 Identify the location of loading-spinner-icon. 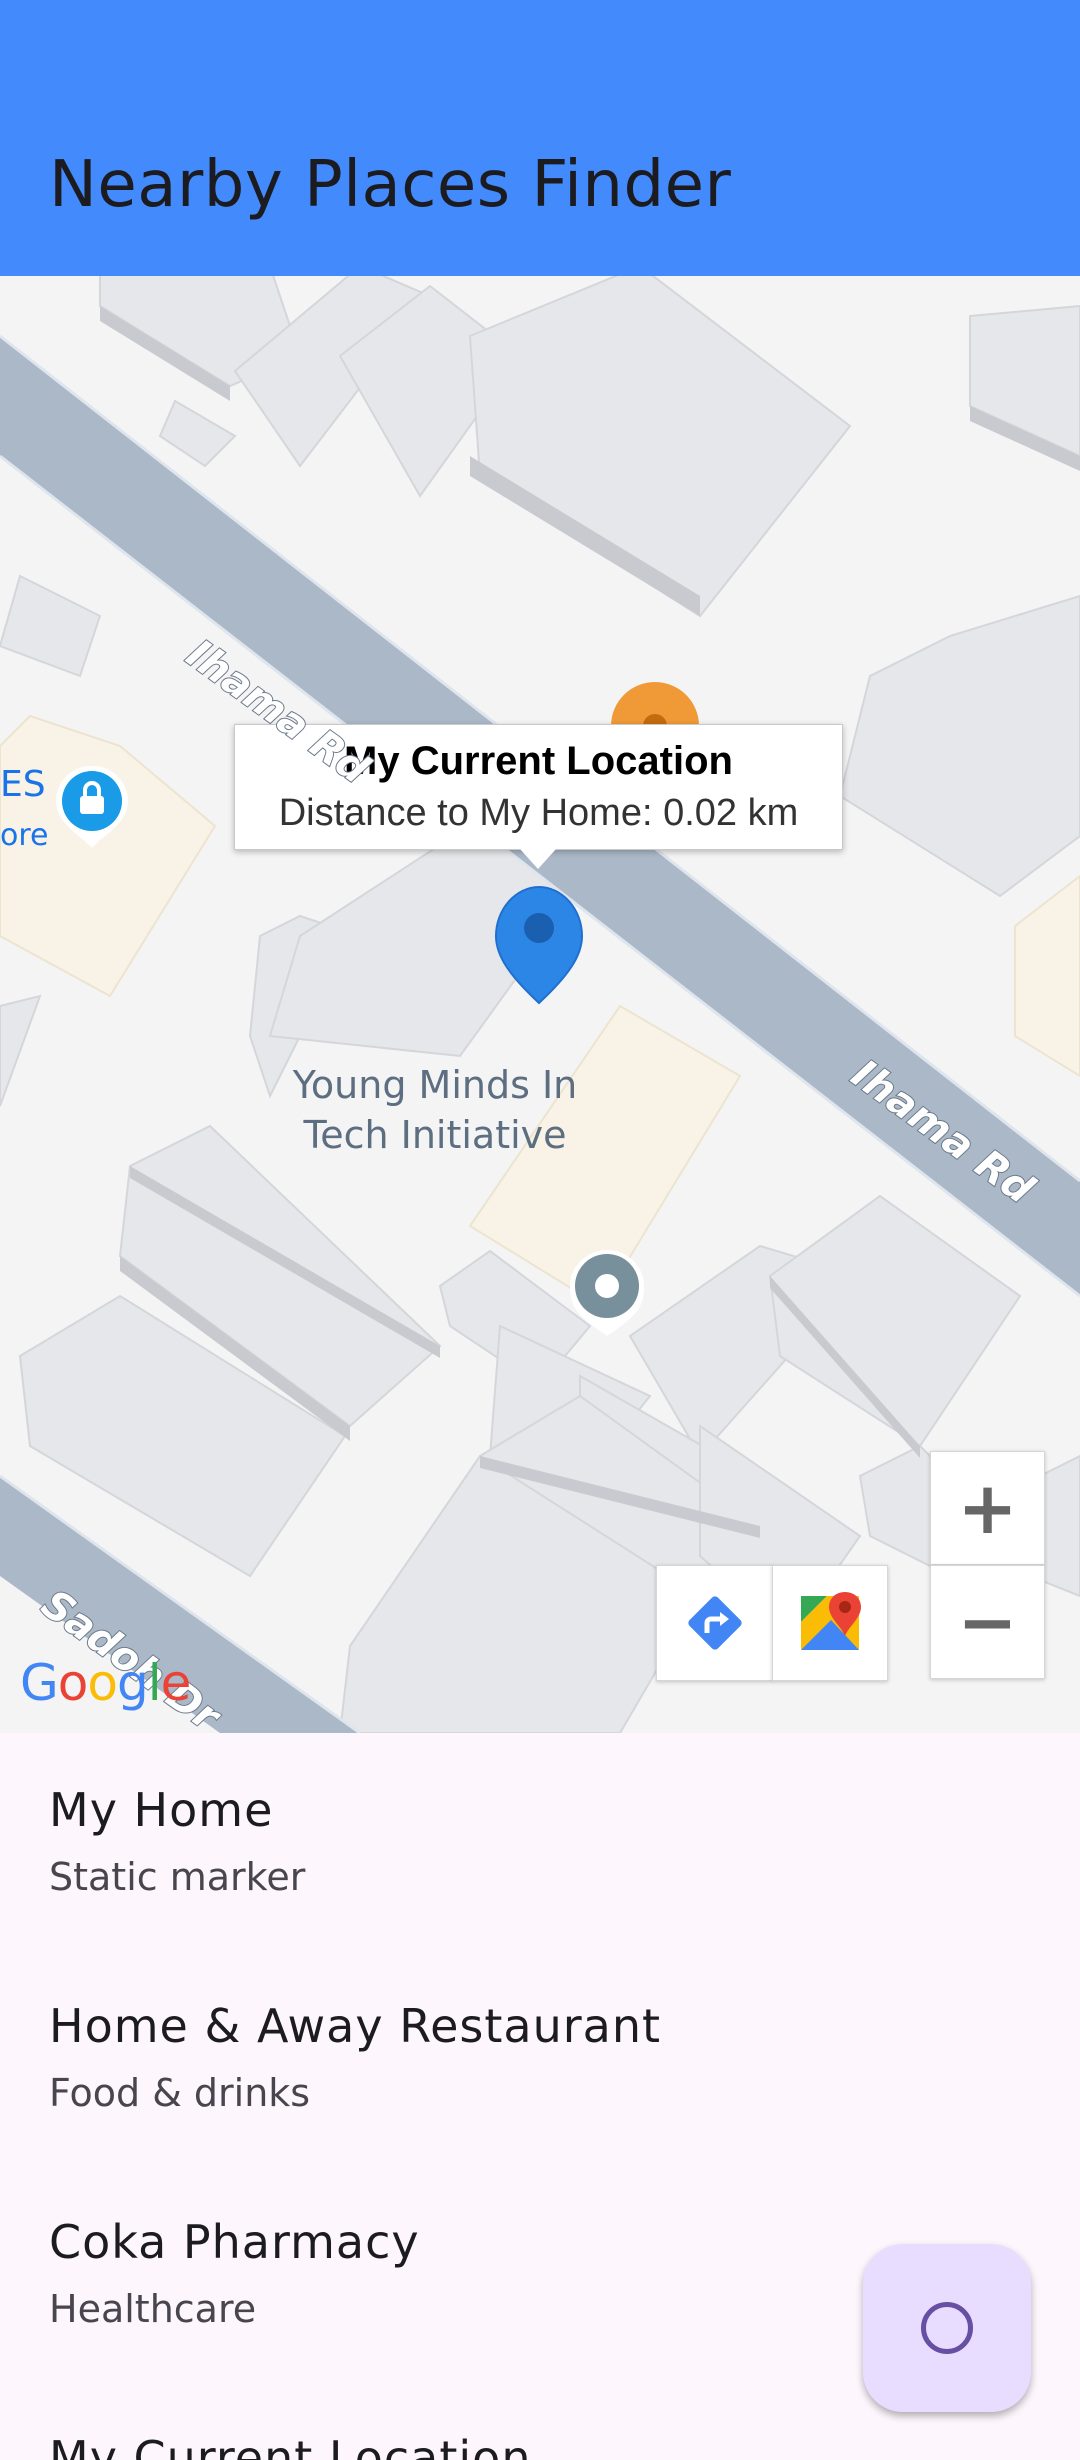
(947, 2328).